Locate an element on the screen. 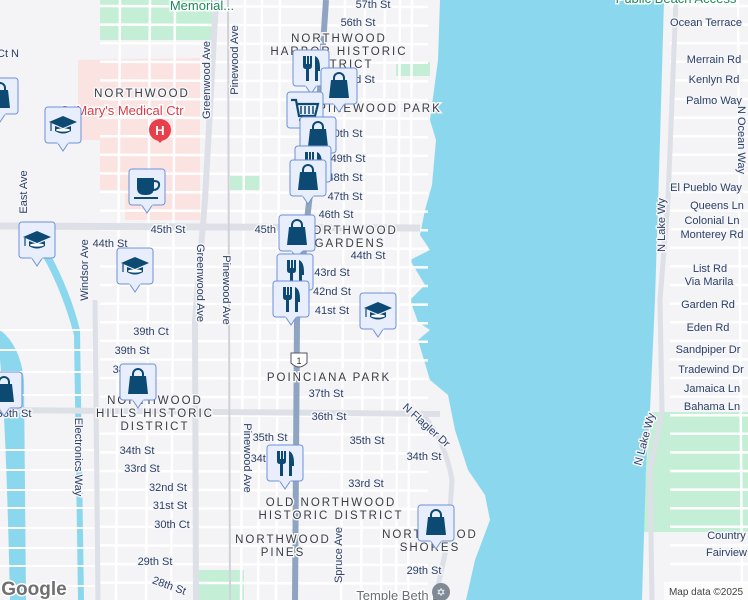 The height and width of the screenshot is (600, 748). street-label: 37th St is located at coordinates (326, 394).